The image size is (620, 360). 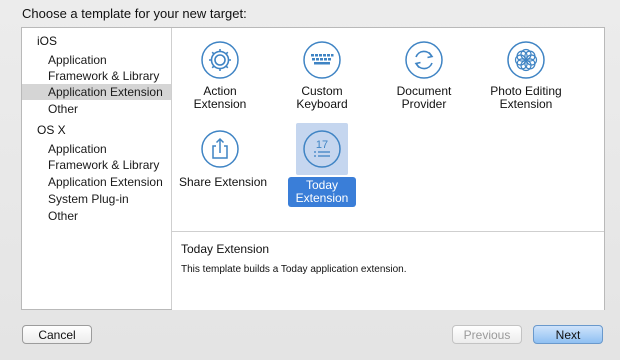 What do you see at coordinates (96, 199) in the screenshot?
I see `sidebar-item-osx-system-plugin: System Plug-in` at bounding box center [96, 199].